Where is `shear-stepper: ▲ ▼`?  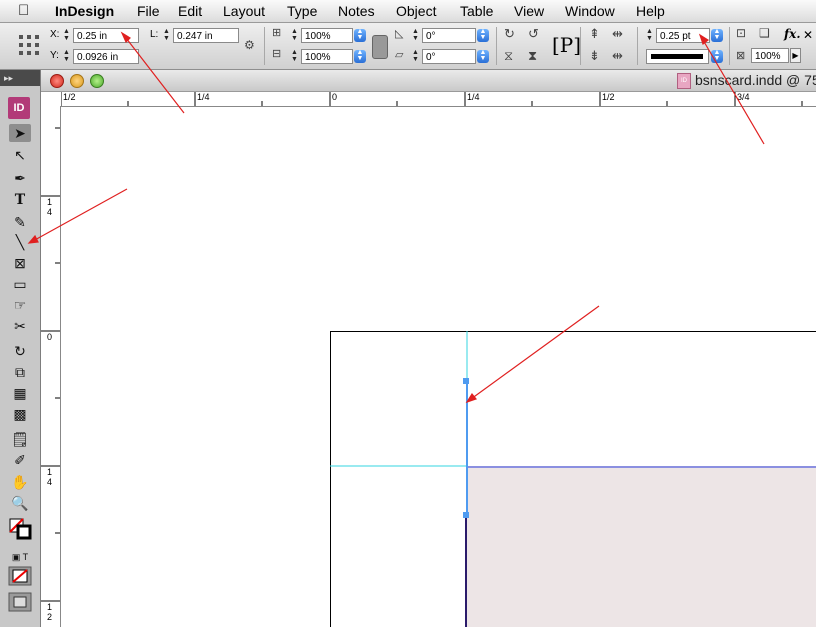 shear-stepper: ▲ ▼ is located at coordinates (415, 56).